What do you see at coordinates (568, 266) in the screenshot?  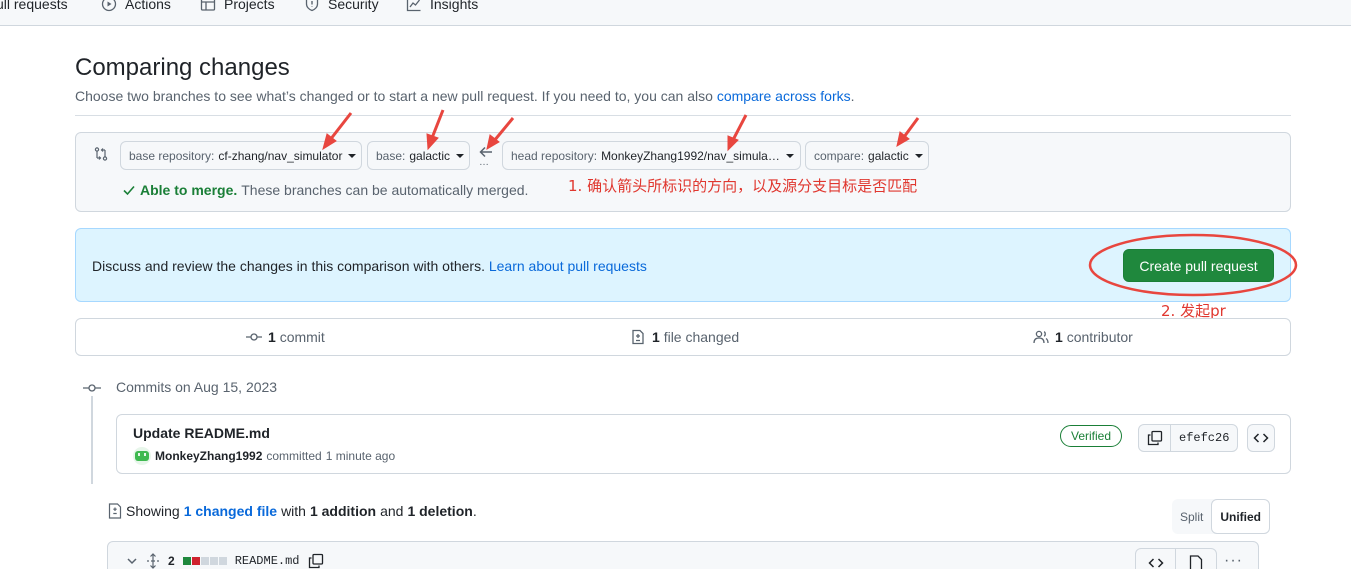 I see `learn-pull-requests-link: Learn about pull requests` at bounding box center [568, 266].